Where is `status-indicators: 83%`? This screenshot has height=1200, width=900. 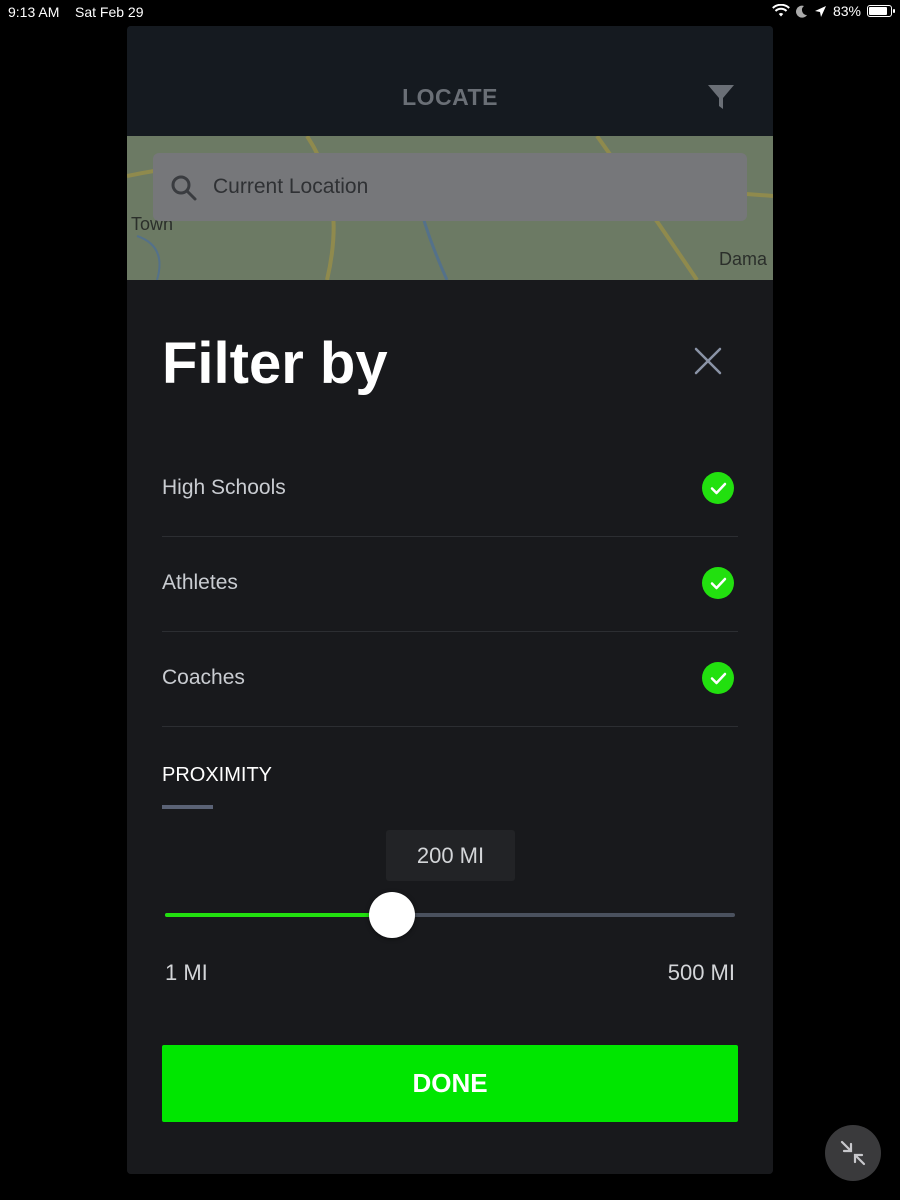
status-indicators: 83% is located at coordinates (833, 11).